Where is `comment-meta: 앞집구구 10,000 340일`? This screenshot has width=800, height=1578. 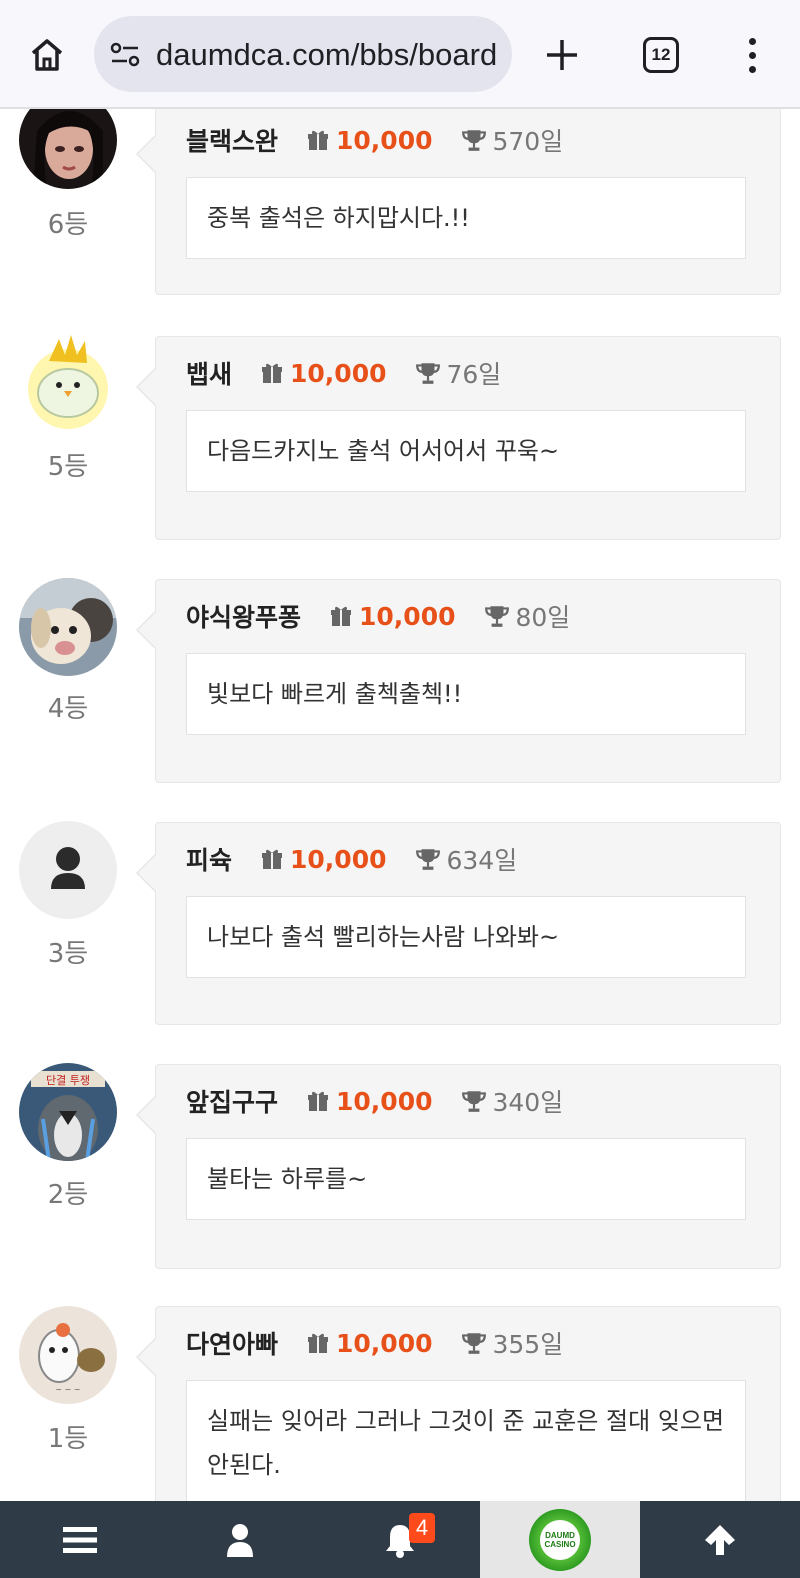 comment-meta: 앞집구구 10,000 340일 is located at coordinates (374, 1101).